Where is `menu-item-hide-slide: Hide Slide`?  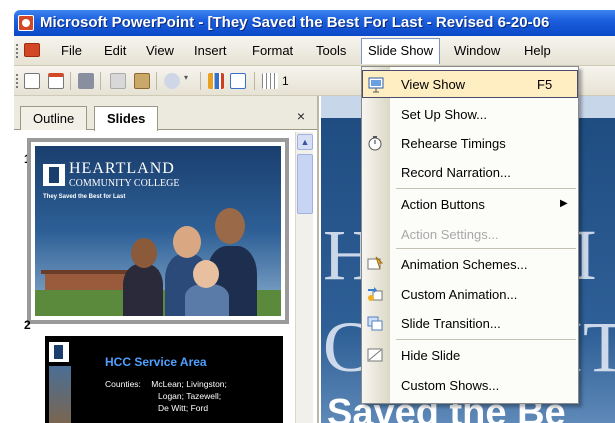 menu-item-hide-slide: Hide Slide is located at coordinates (470, 355).